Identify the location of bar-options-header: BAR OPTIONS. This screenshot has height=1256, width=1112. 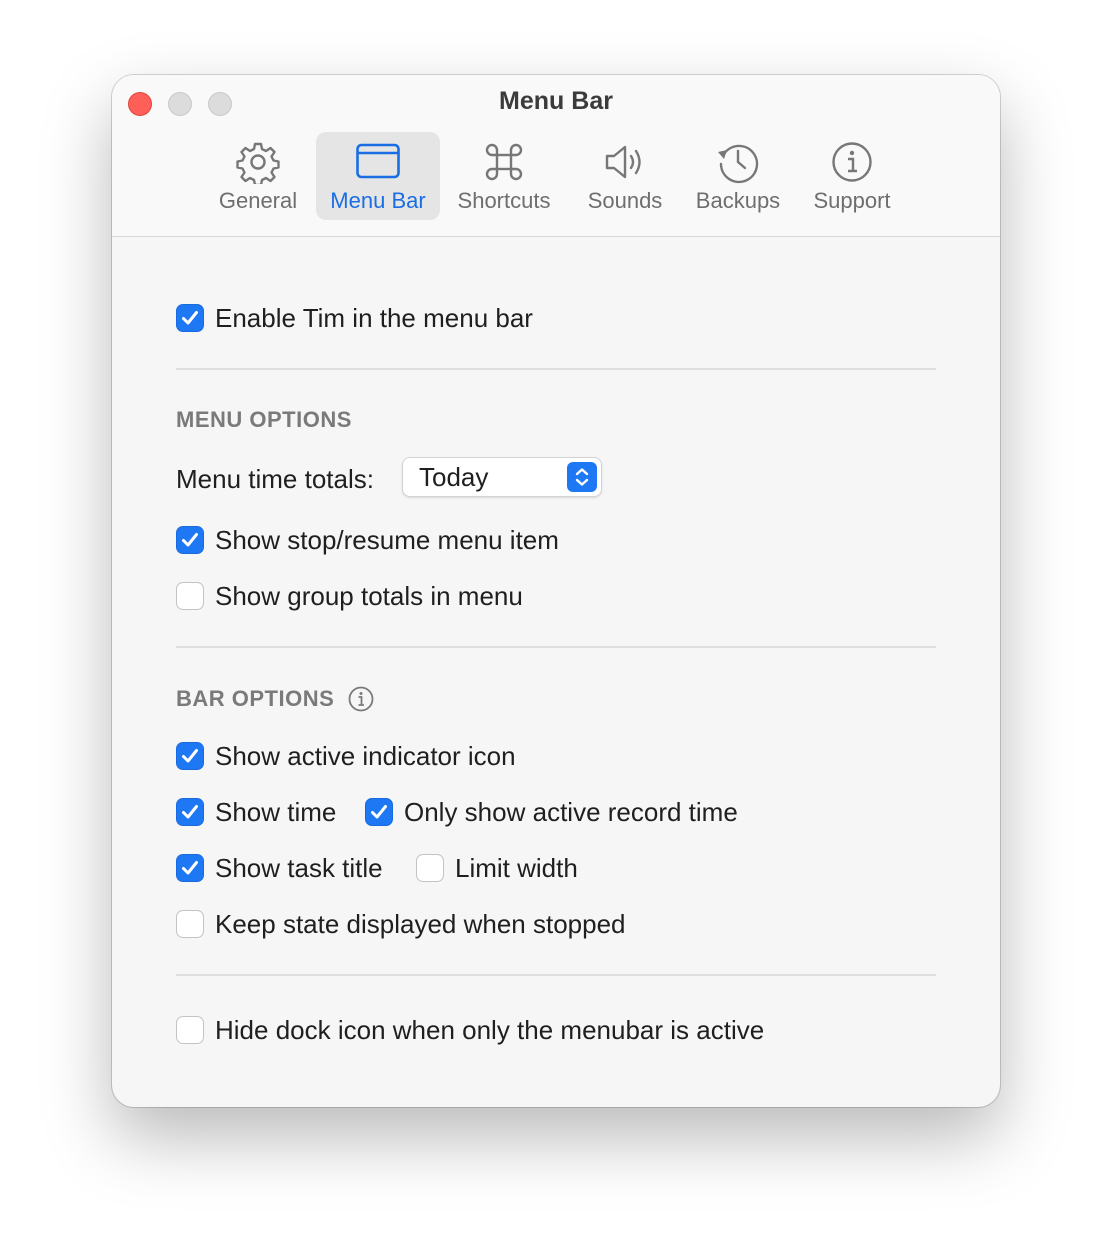
(275, 699).